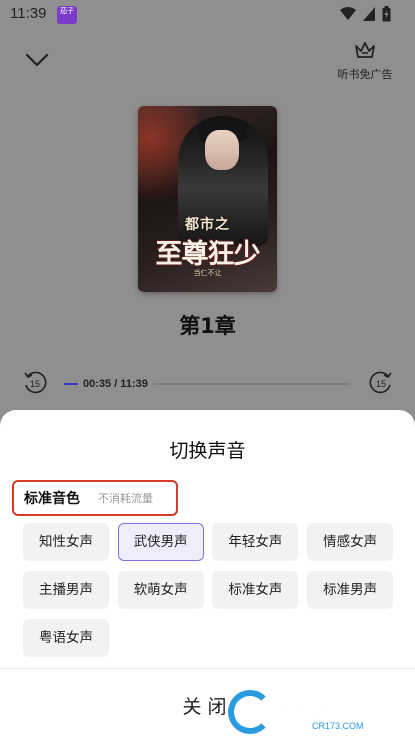 The width and height of the screenshot is (415, 738). Describe the element at coordinates (37, 60) in the screenshot. I see `collapse-chevron-icon` at that location.